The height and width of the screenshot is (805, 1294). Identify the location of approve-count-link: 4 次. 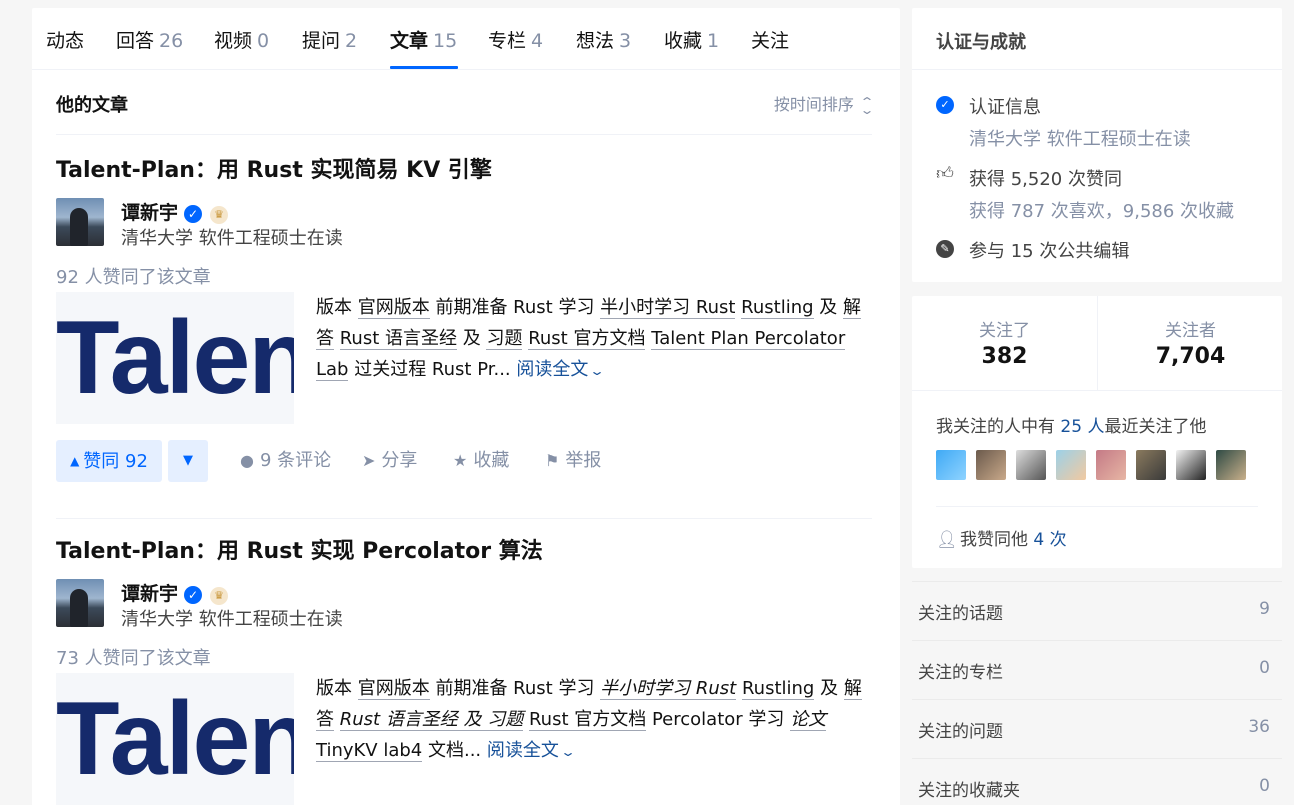
(1049, 540).